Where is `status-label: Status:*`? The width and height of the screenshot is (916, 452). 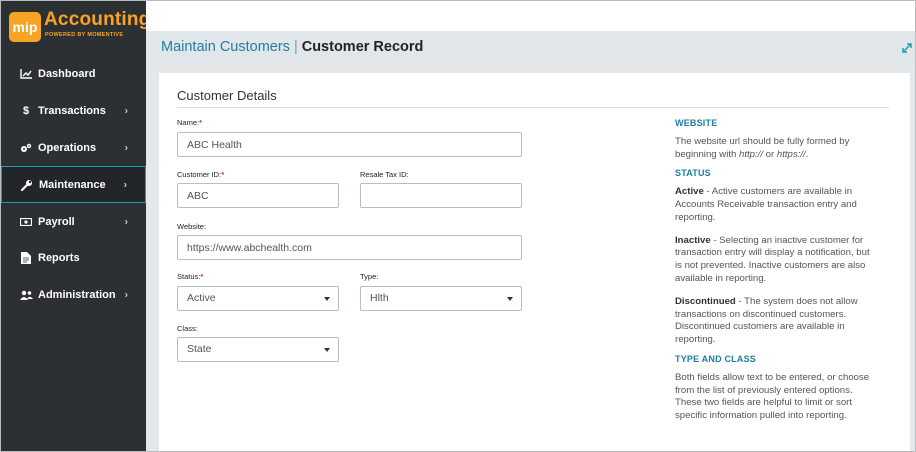
status-label: Status:* is located at coordinates (190, 276).